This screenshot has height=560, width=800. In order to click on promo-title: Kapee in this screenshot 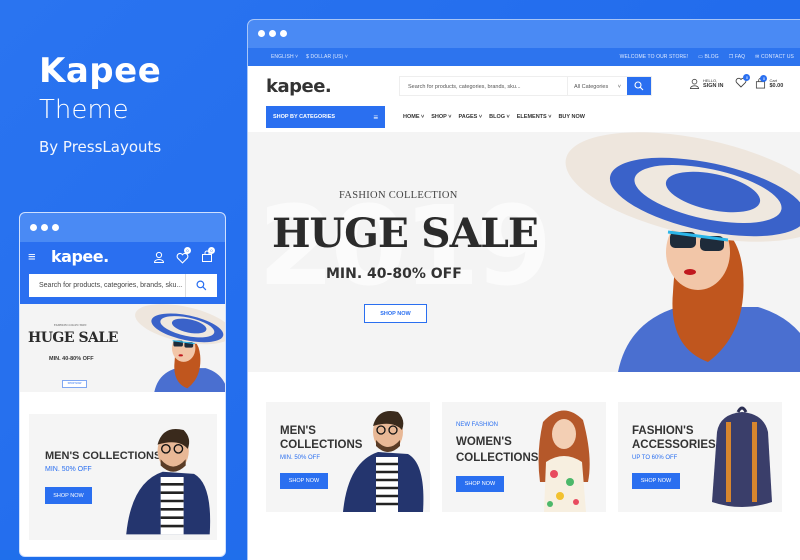, I will do `click(100, 71)`.